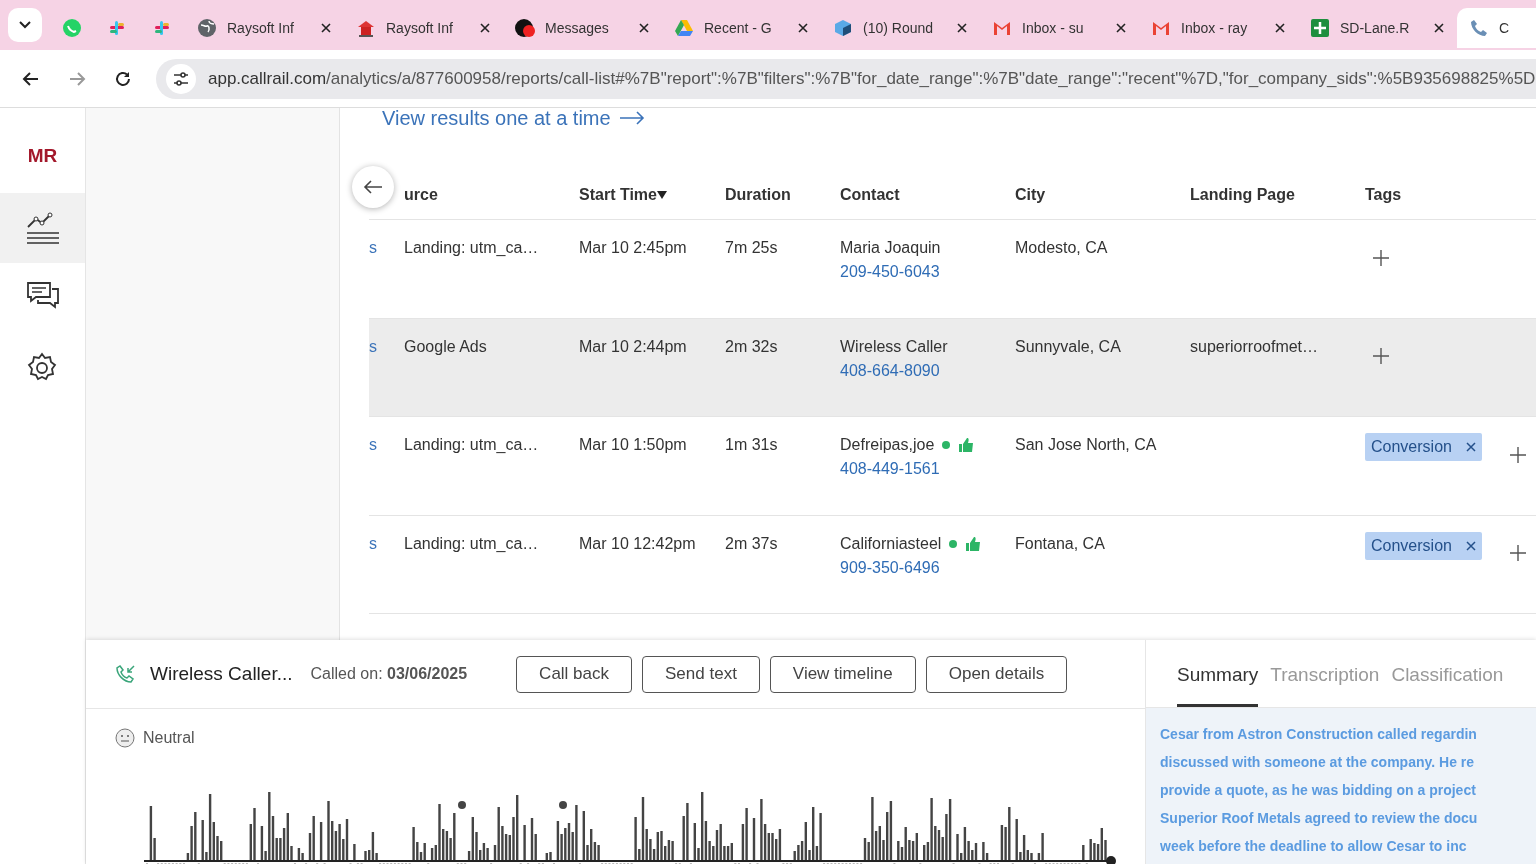 Image resolution: width=1536 pixels, height=864 pixels. I want to click on browser-tab: SD-Lane.R, so click(1377, 28).